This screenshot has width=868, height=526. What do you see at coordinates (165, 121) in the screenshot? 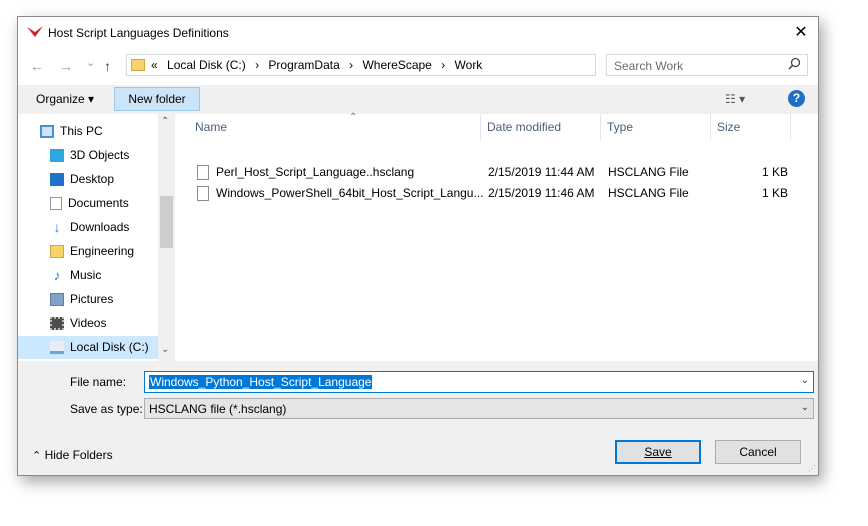
I see `scroll-up-icon: ⌃` at bounding box center [165, 121].